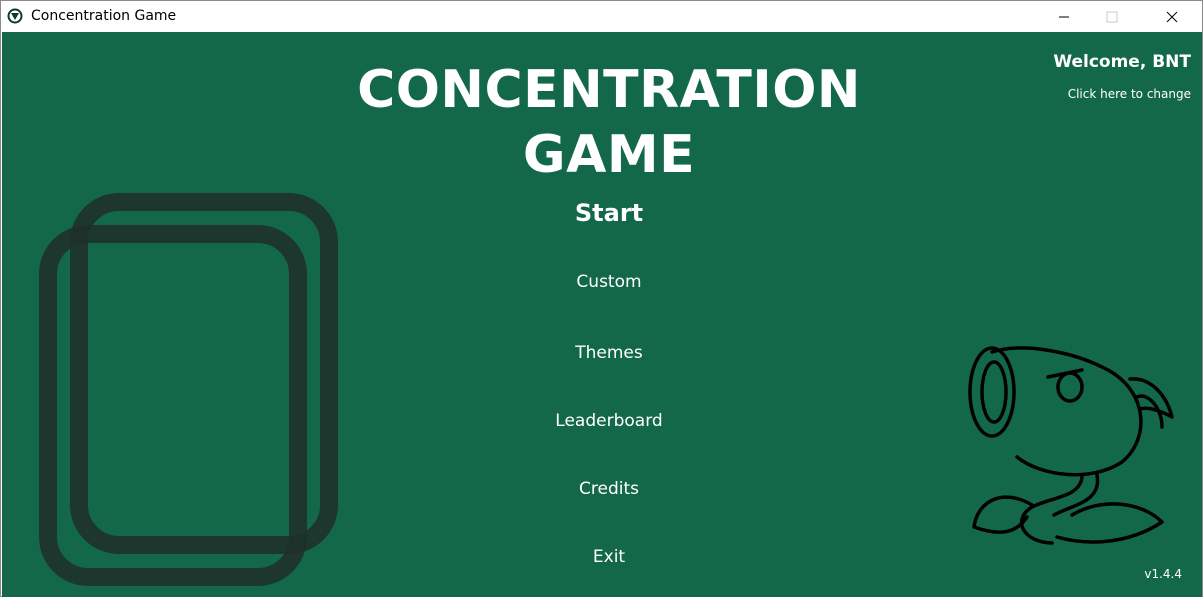  I want to click on welcome-text: Welcome, BNT, so click(1122, 62).